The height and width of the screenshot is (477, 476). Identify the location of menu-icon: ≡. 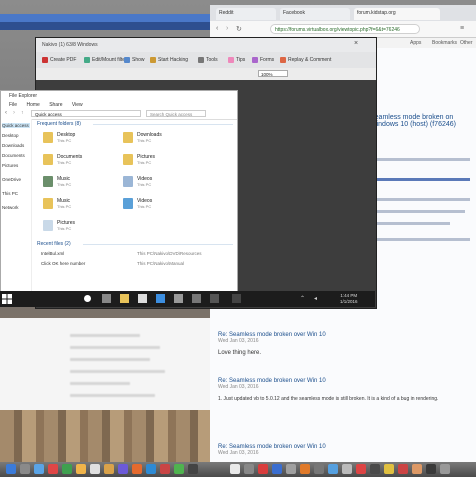
(462, 28).